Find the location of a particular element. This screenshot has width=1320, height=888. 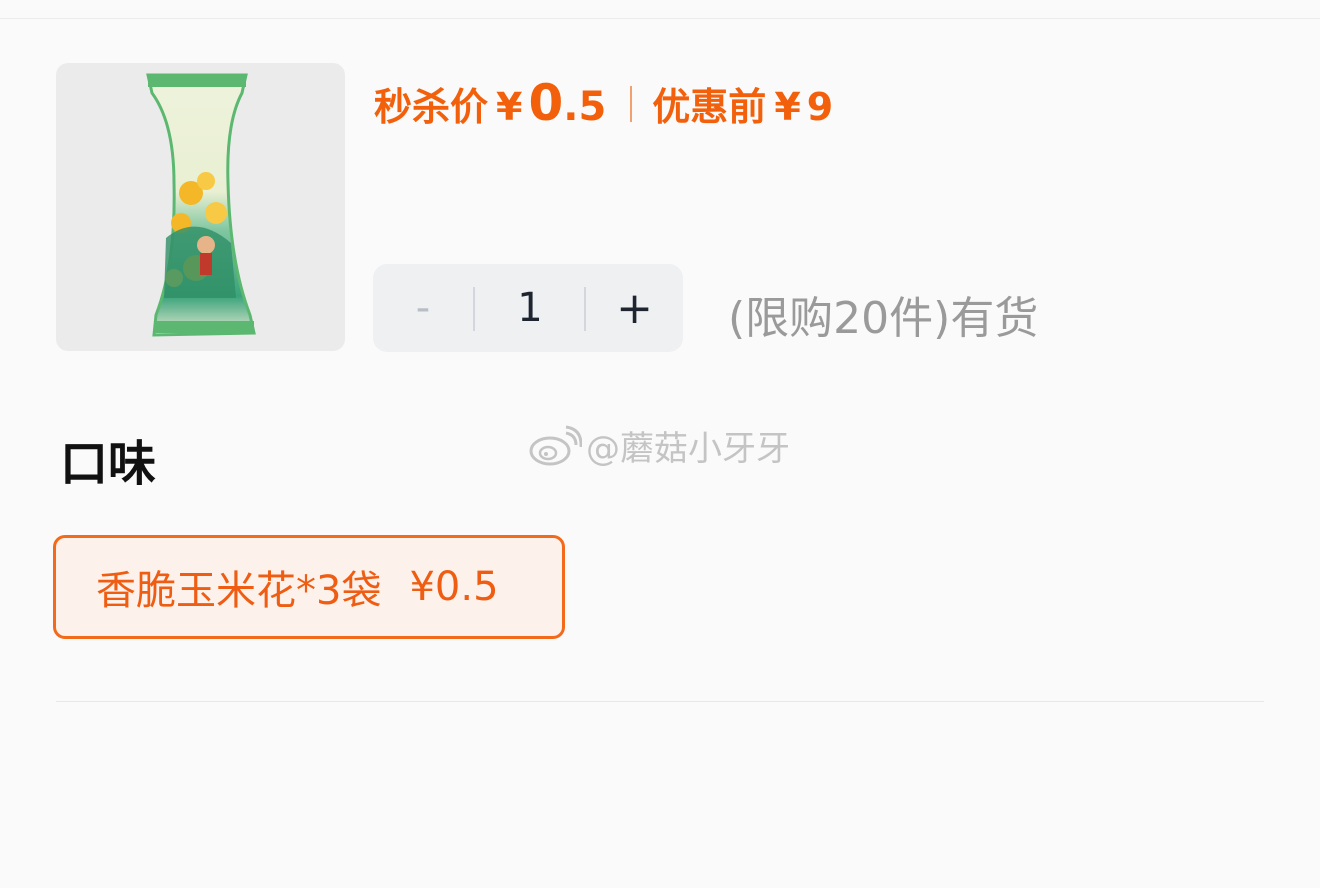

original-price-value: 9 is located at coordinates (820, 107).